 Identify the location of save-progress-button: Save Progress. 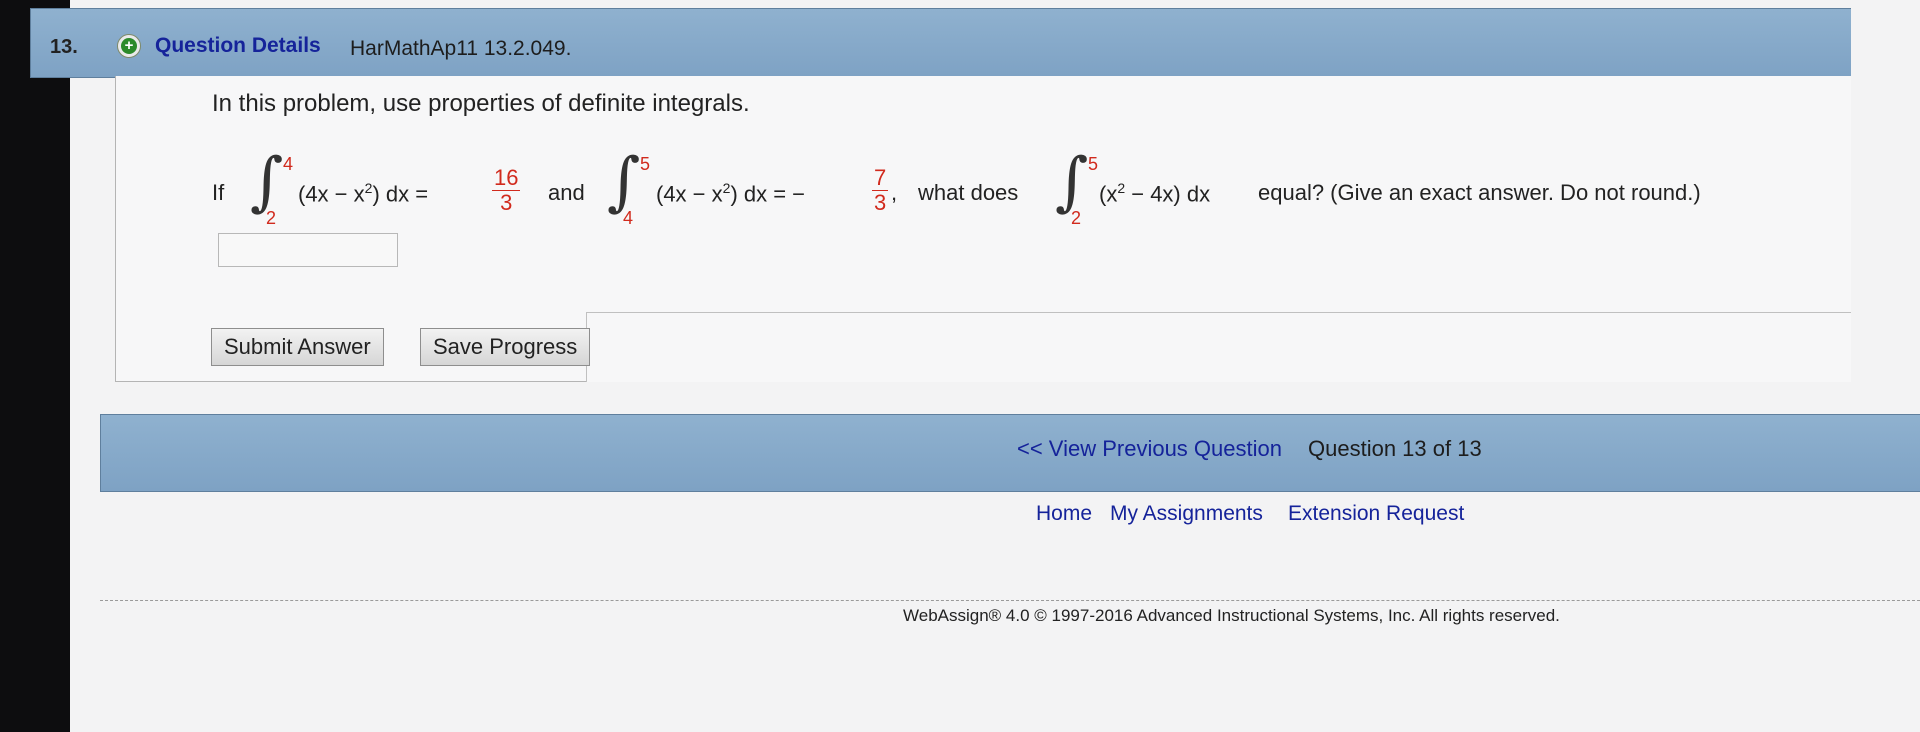
(505, 347).